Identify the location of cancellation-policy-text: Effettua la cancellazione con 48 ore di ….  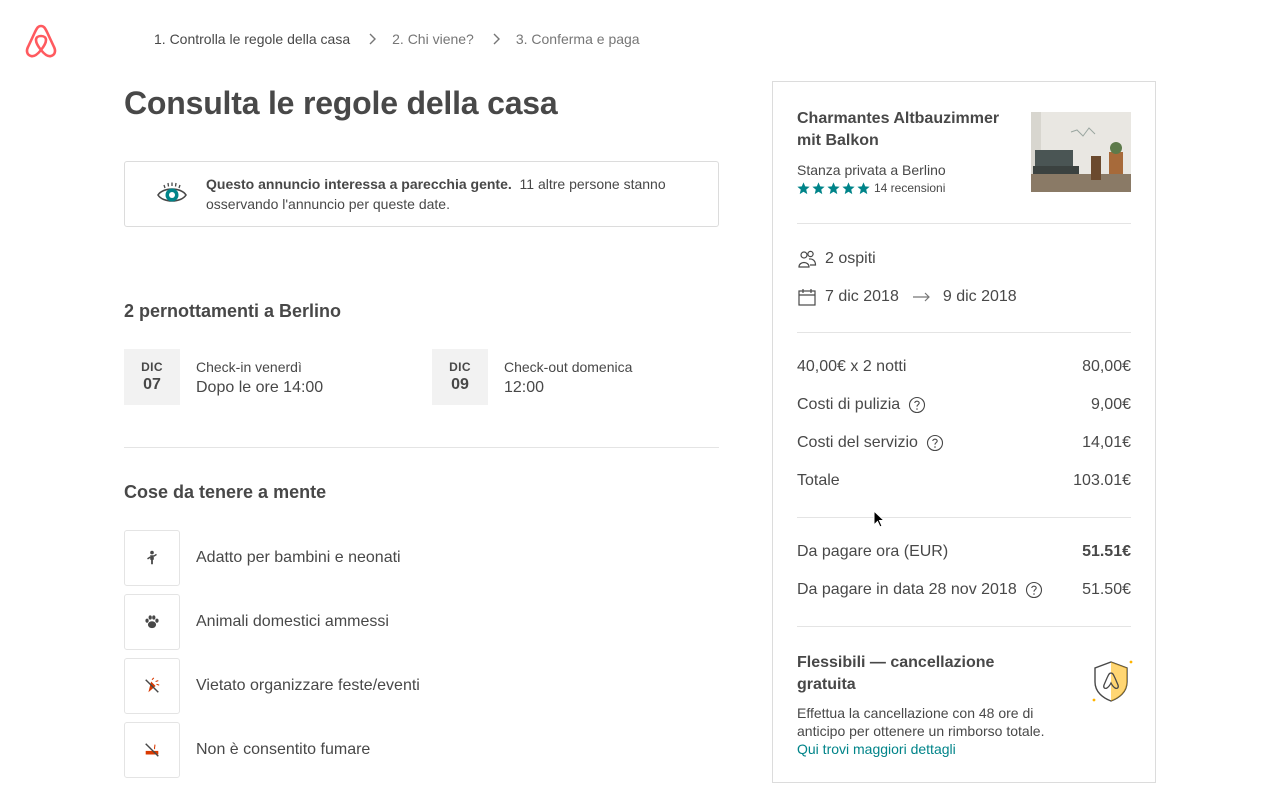
(927, 731).